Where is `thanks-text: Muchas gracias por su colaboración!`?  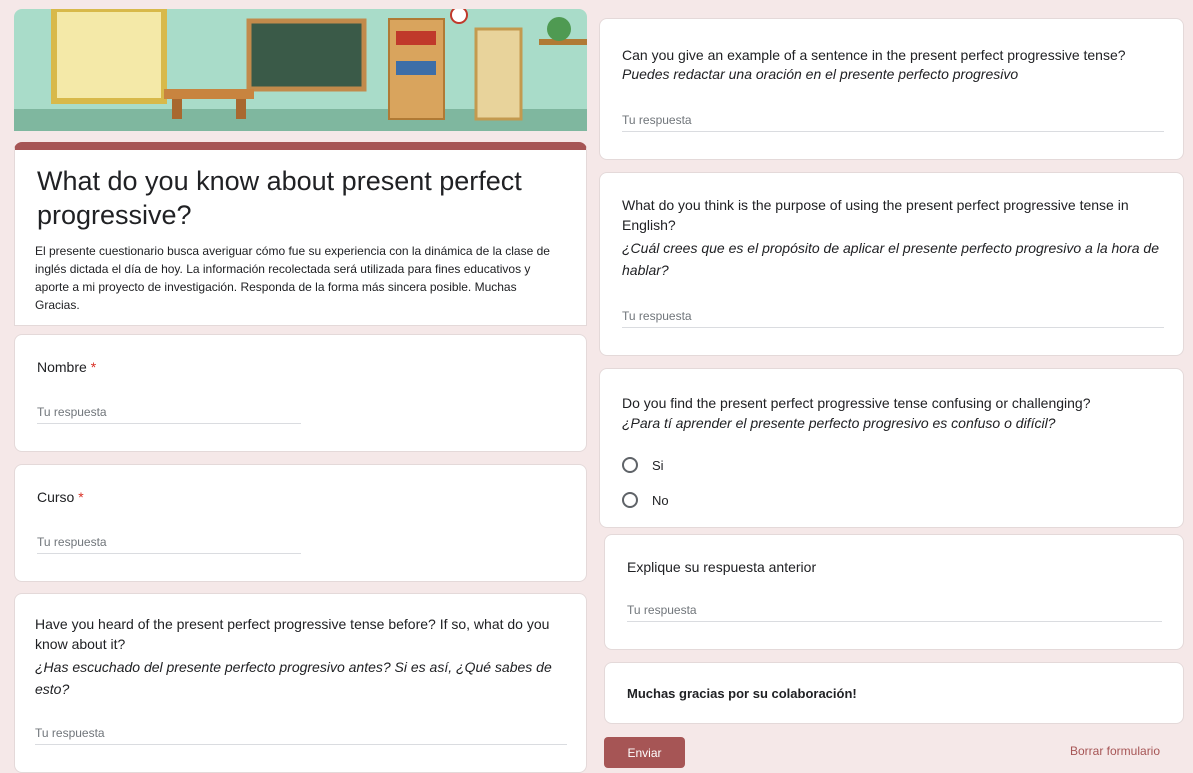
thanks-text: Muchas gracias por su colaboración! is located at coordinates (742, 693).